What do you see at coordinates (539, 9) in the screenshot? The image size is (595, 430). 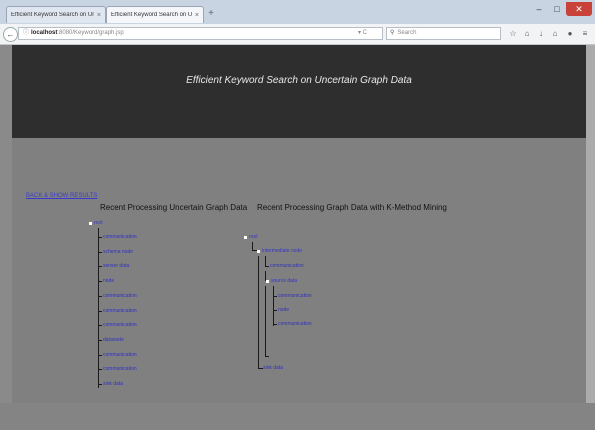 I see `minimize-button: –` at bounding box center [539, 9].